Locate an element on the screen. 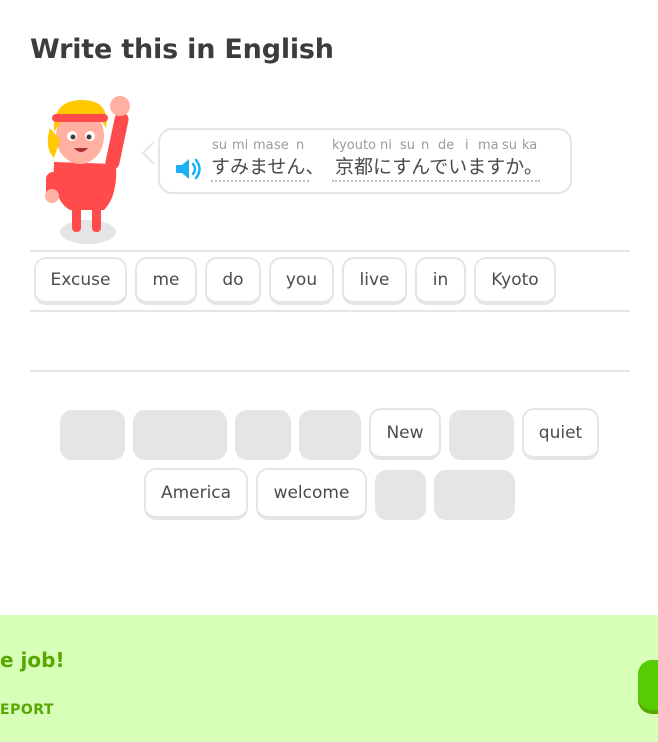 The height and width of the screenshot is (742, 658). answer-tile: you is located at coordinates (301, 281).